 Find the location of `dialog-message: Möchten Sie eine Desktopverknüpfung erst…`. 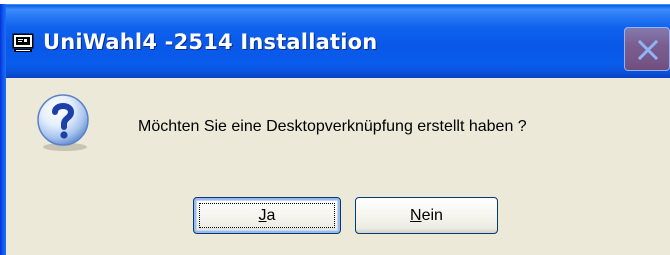

dialog-message: Möchten Sie eine Desktopverknüpfung erst… is located at coordinates (332, 126).